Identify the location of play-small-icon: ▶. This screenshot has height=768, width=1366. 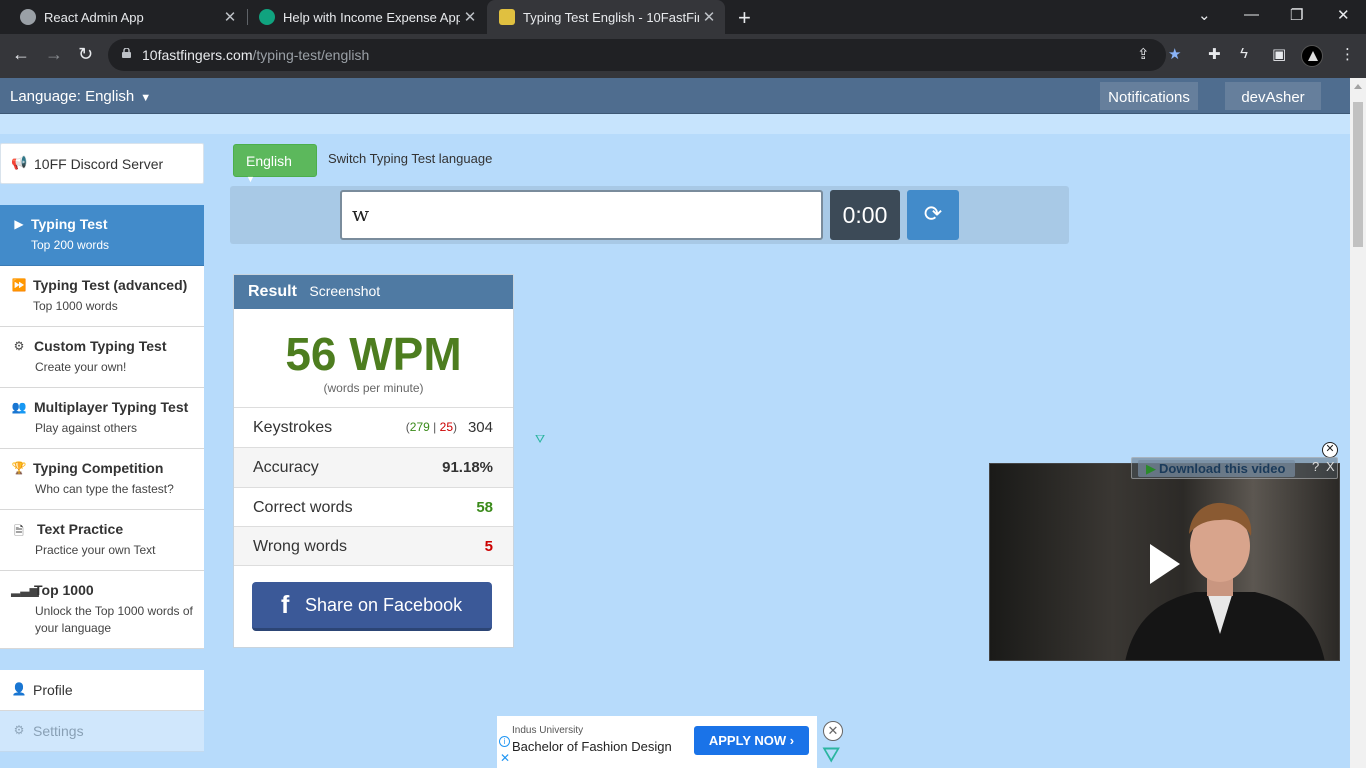
(1151, 468).